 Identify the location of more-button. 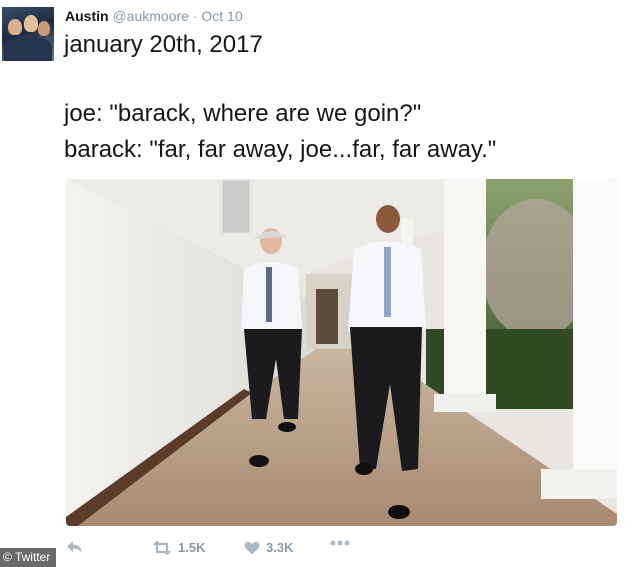
(340, 543).